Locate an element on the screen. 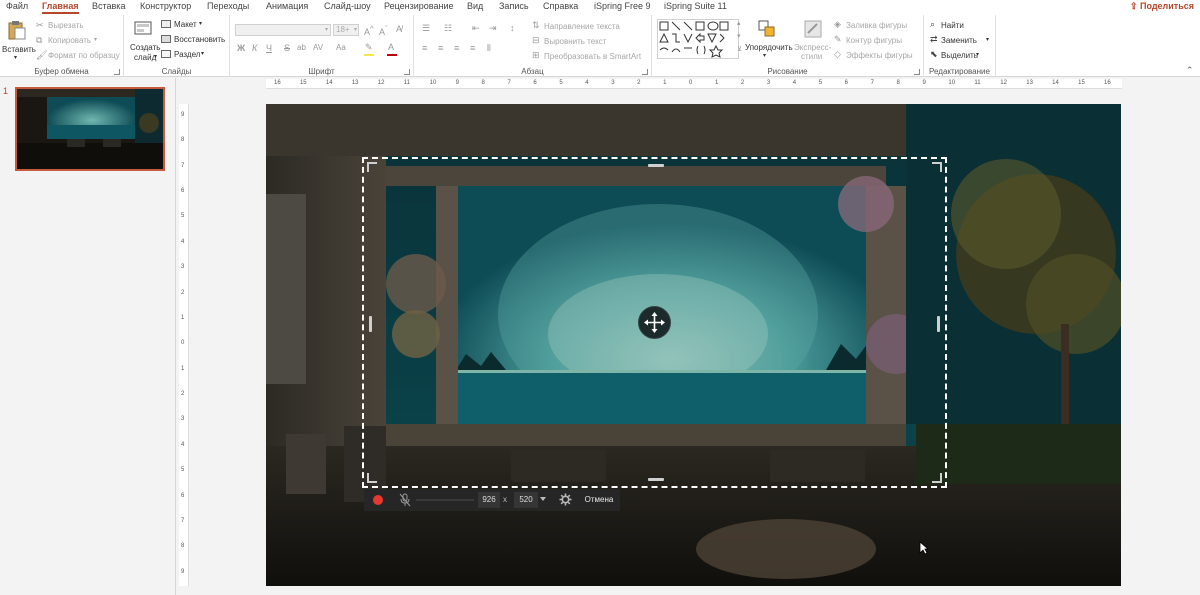 The image size is (1200, 595). text-direction-button: ⇅ Направление текста is located at coordinates (591, 26).